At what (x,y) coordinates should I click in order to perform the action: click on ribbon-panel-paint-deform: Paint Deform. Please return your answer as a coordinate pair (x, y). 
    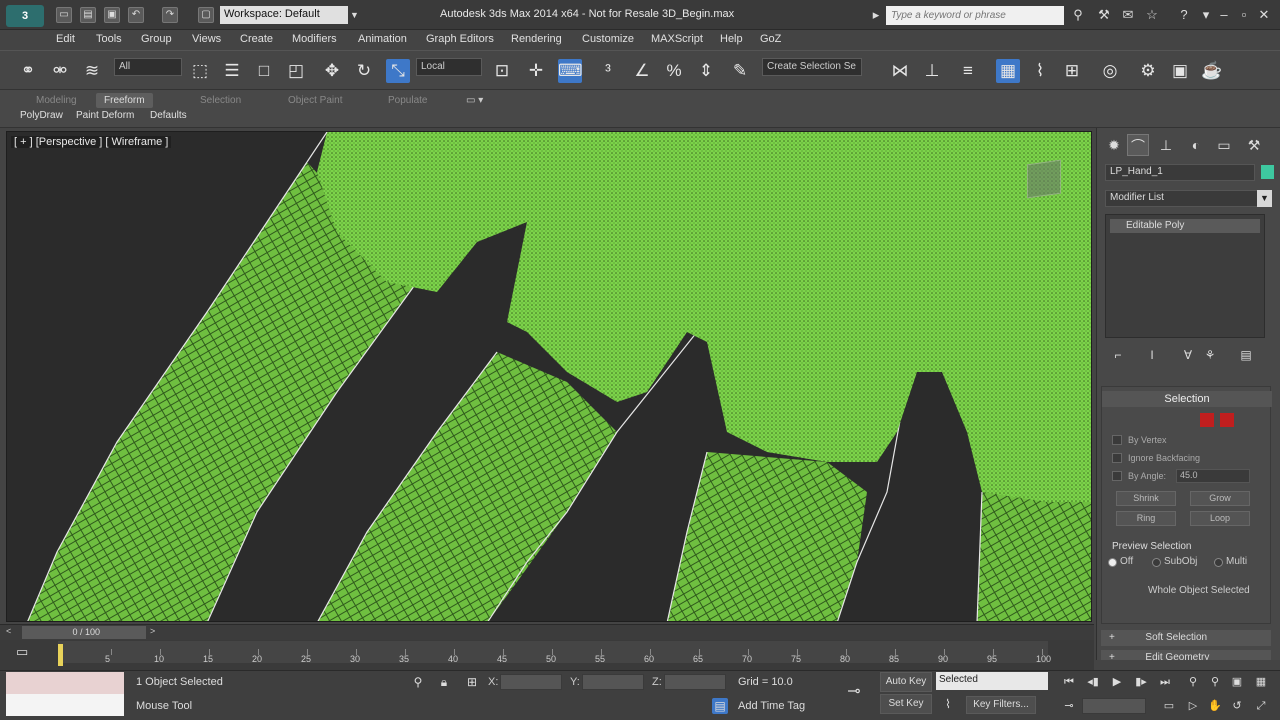
    Looking at the image, I should click on (105, 115).